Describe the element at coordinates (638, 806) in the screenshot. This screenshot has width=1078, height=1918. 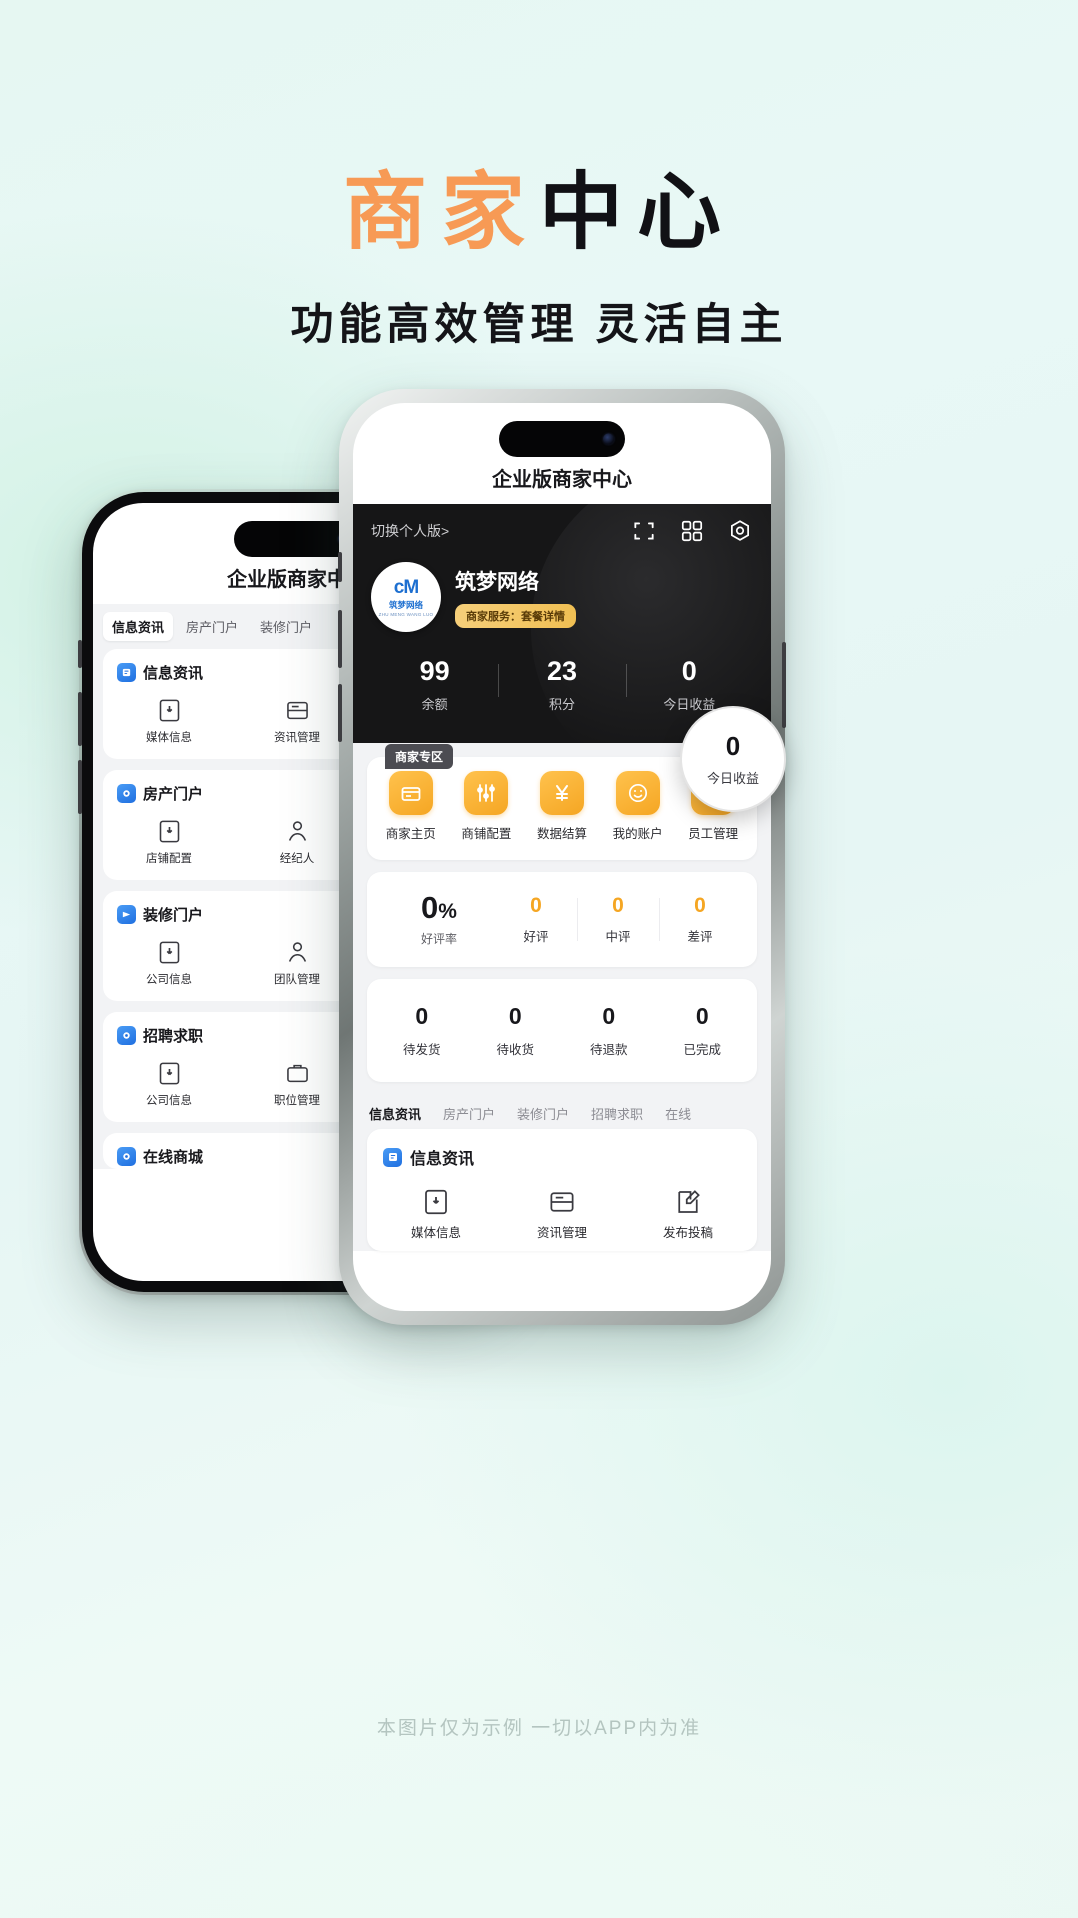
I see `zone-item-account: 我的账户` at that location.